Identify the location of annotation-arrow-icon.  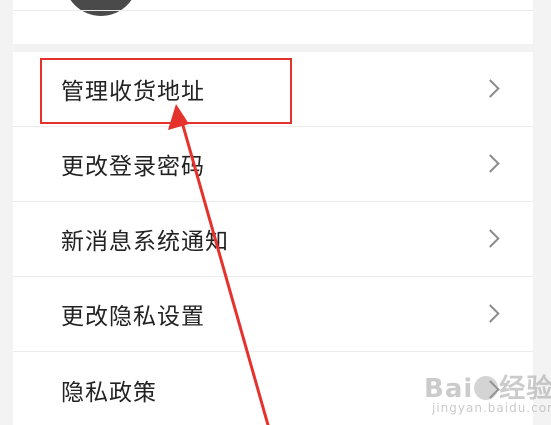
(219, 264).